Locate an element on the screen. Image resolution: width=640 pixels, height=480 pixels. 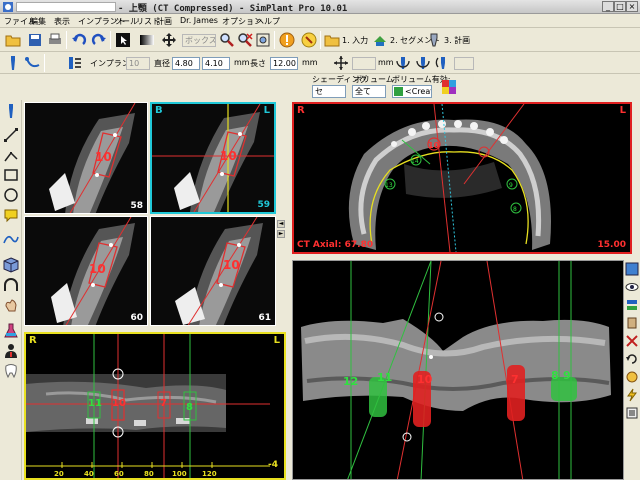
angle-icon is located at coordinates (11, 156).